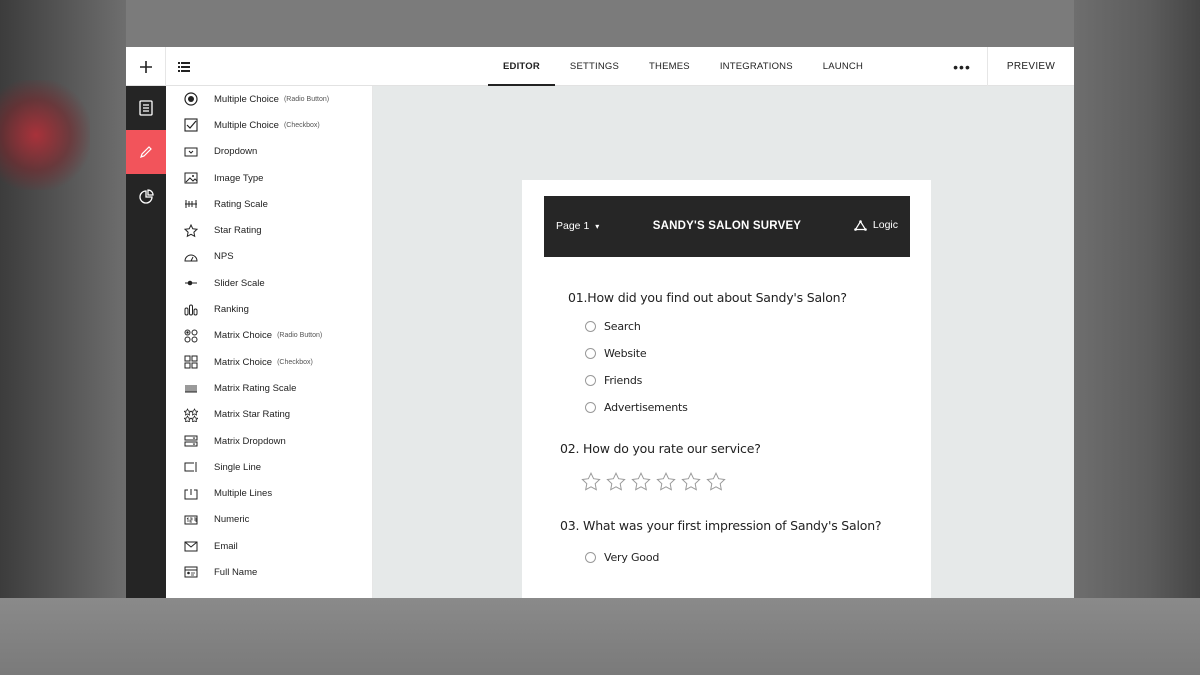 This screenshot has height=675, width=1200. Describe the element at coordinates (191, 467) in the screenshot. I see `single-line-icon` at that location.